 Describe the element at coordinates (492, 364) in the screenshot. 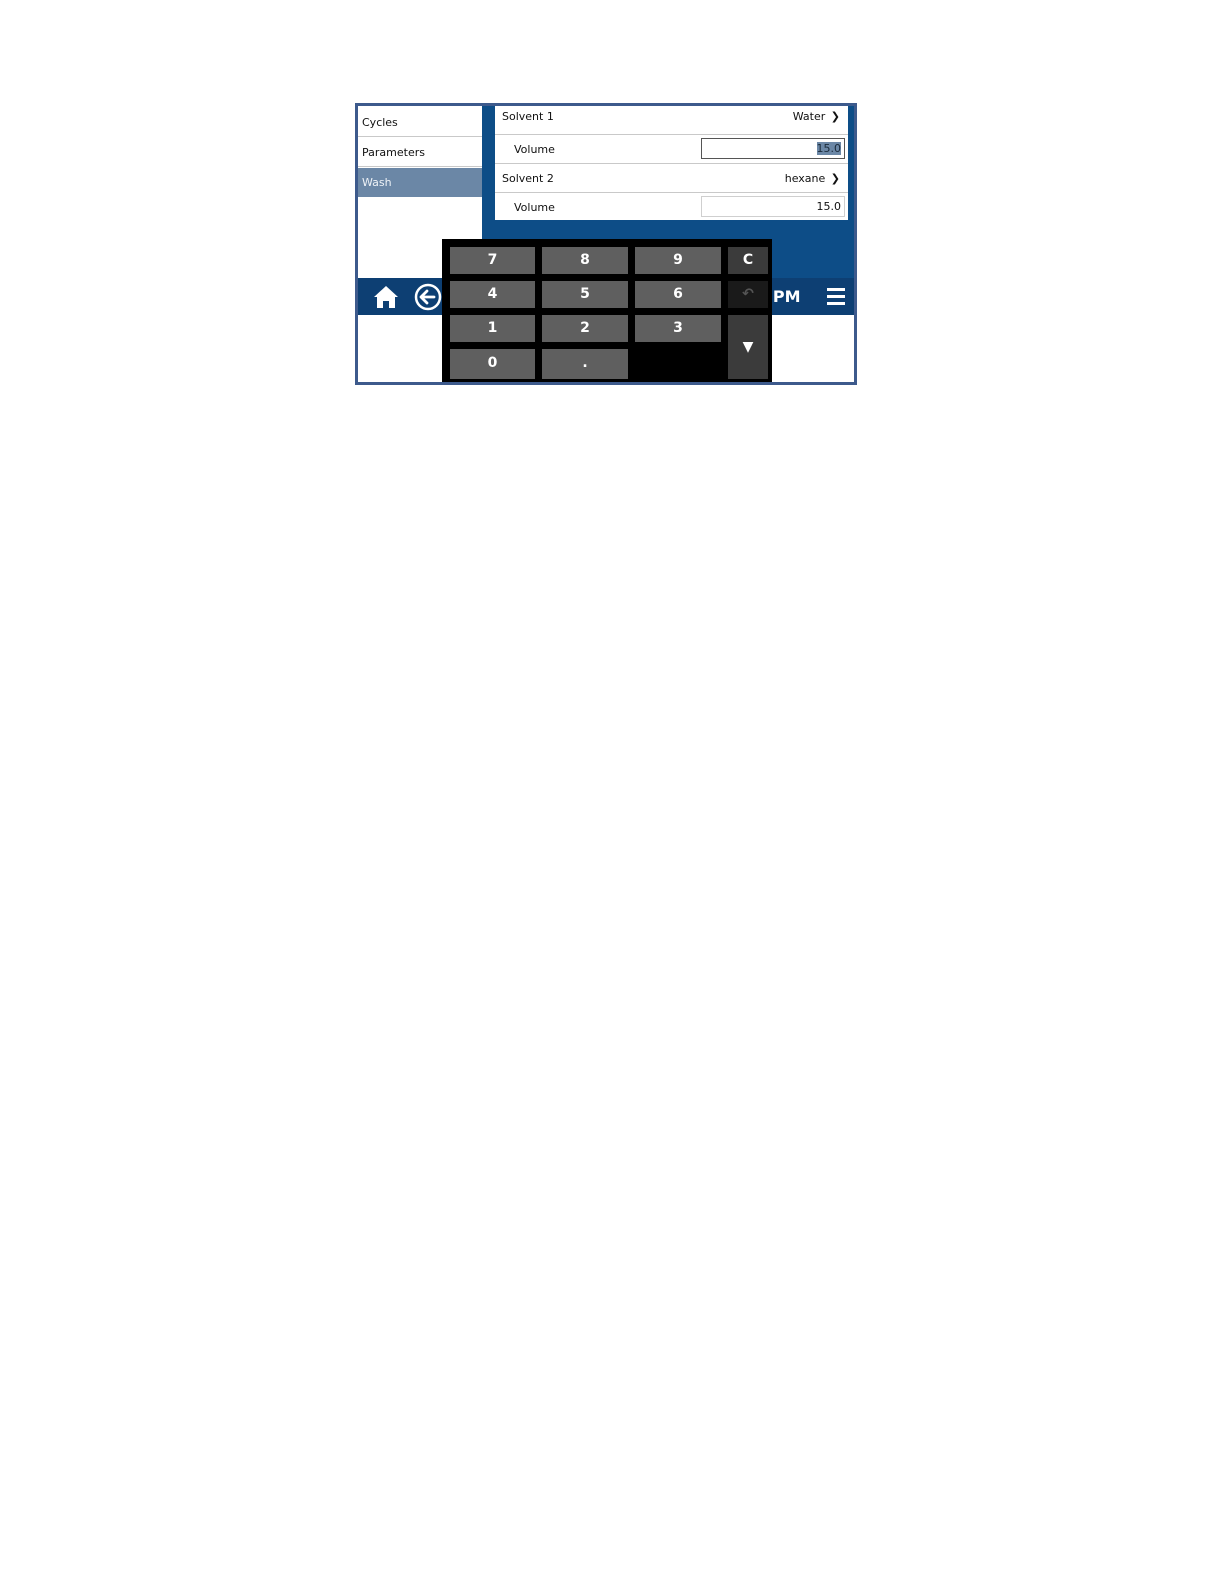

I see `key-0: 0` at that location.